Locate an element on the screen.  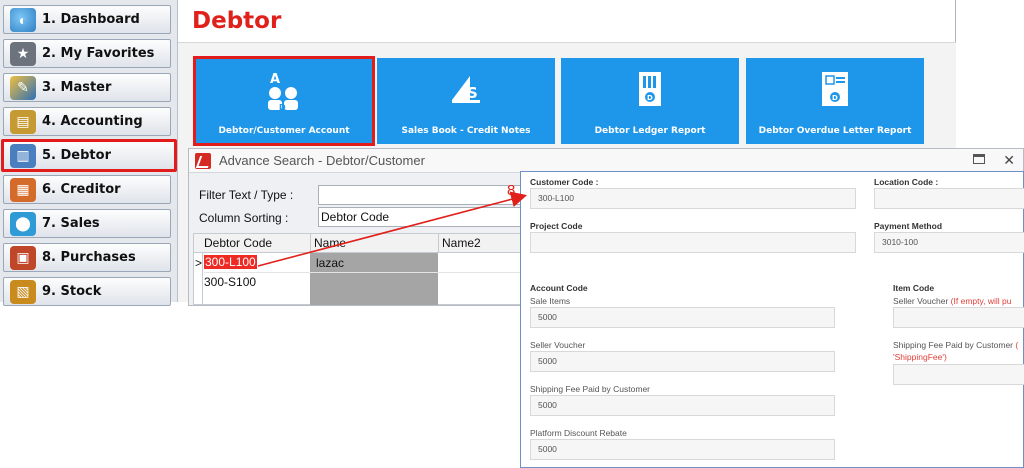
sidebar-item-accounting: ▤ 4. Accounting is located at coordinates (87, 121).